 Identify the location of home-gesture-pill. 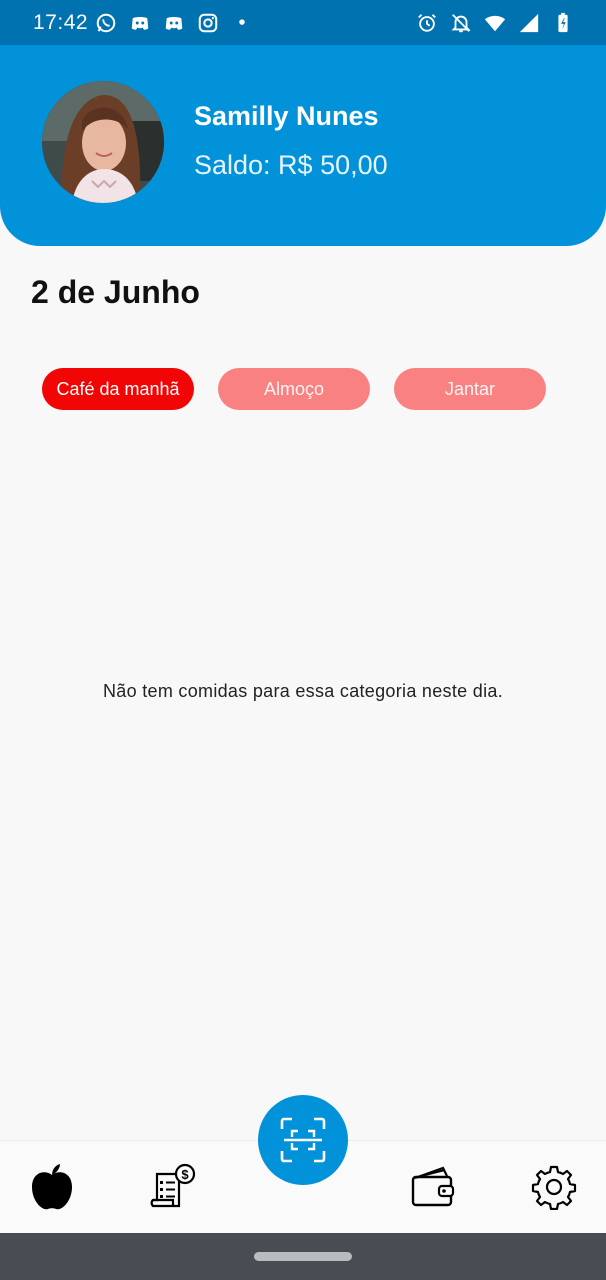
(303, 1256).